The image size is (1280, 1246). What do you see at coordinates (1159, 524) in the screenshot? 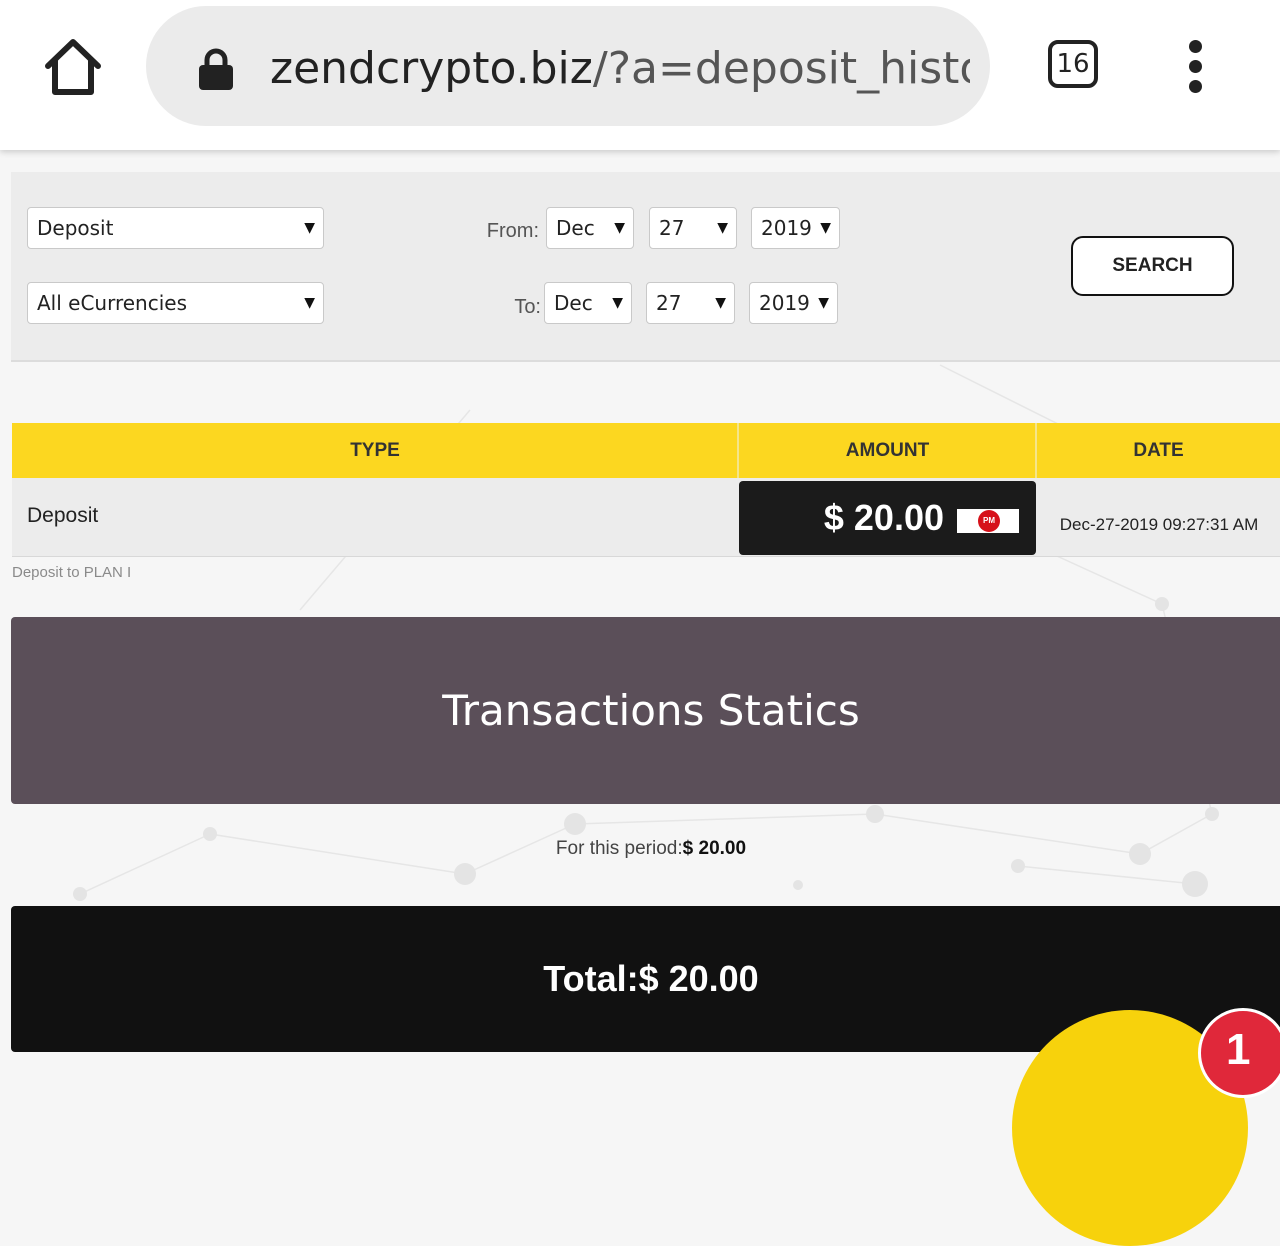
I see `row-date: Dec-27-2019 09:27:31 AM` at bounding box center [1159, 524].